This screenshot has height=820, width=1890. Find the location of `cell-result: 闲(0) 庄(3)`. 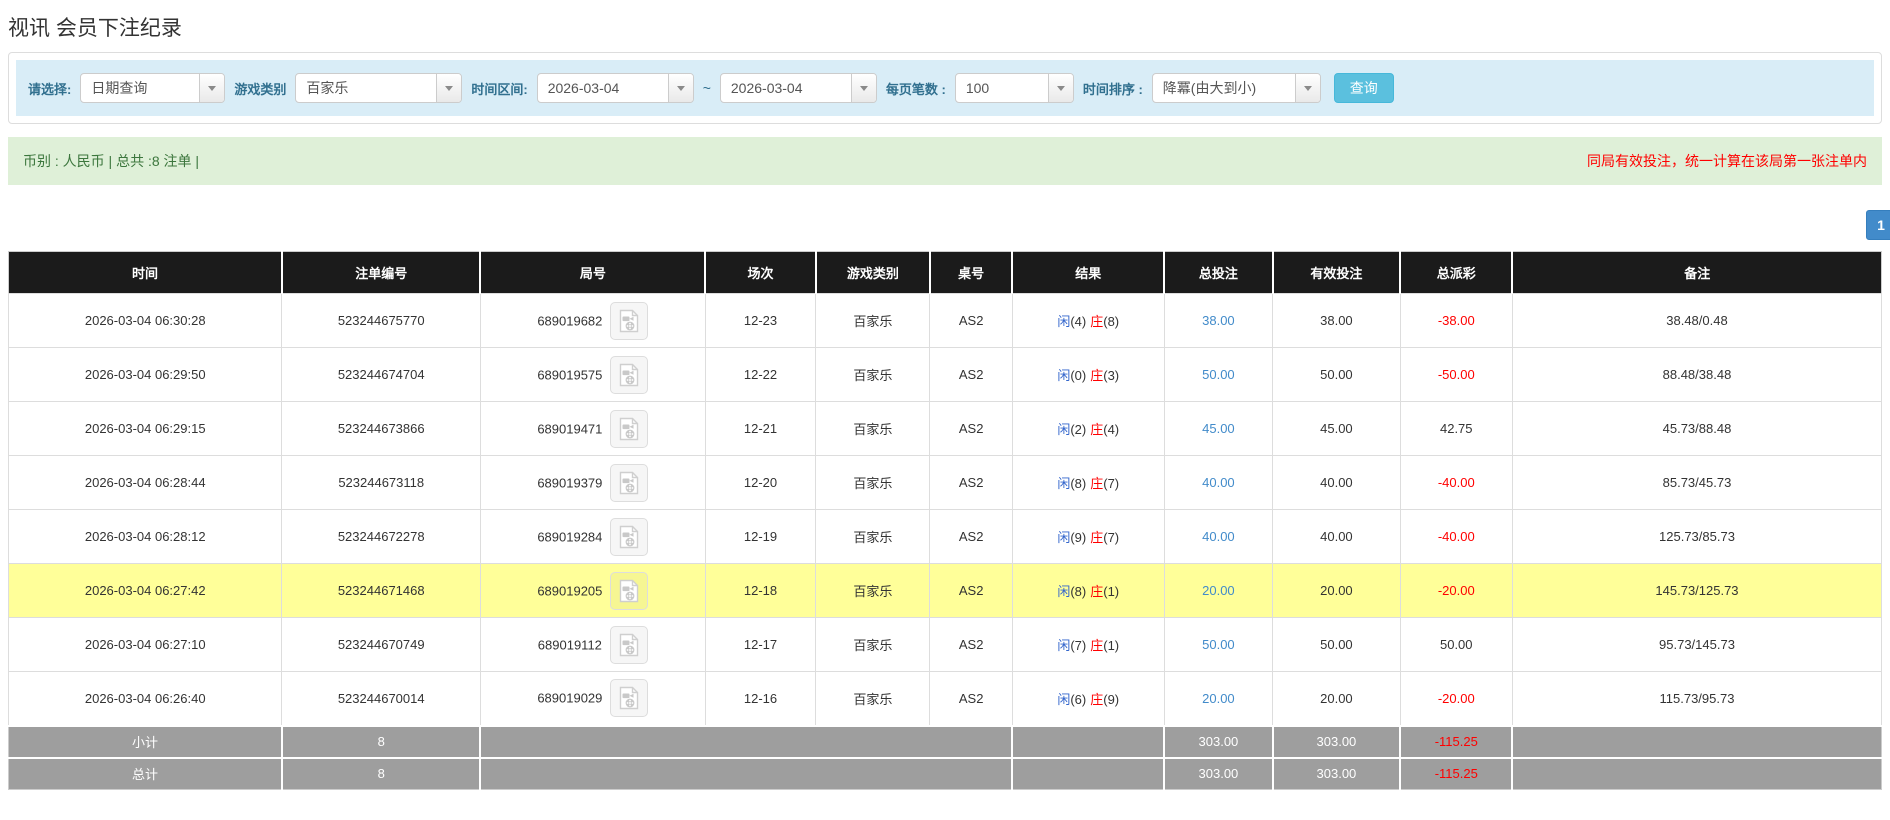

cell-result: 闲(0) 庄(3) is located at coordinates (1088, 374).